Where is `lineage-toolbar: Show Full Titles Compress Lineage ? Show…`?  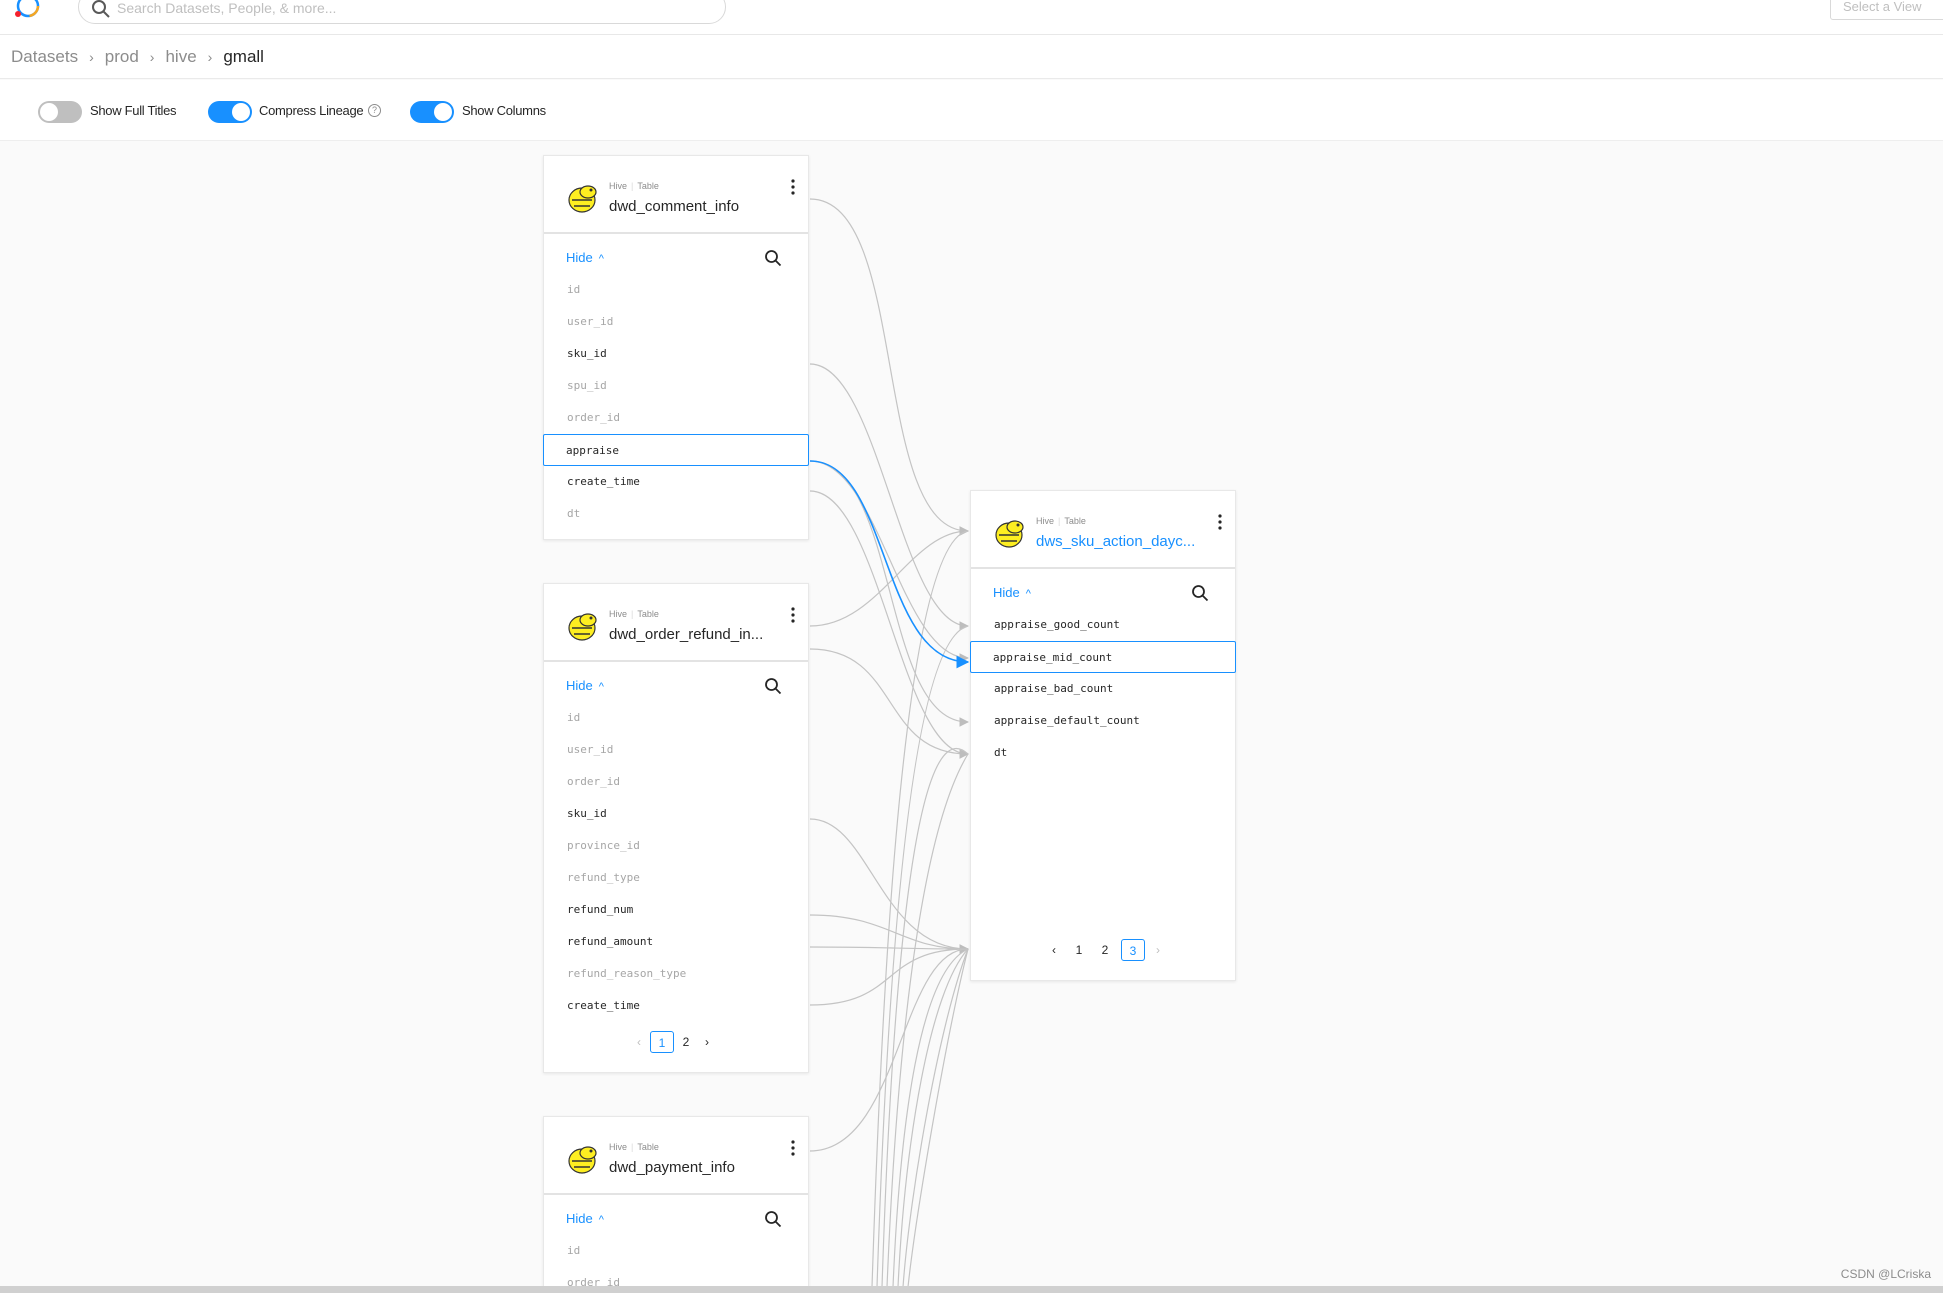
lineage-toolbar: Show Full Titles Compress Lineage ? Show… is located at coordinates (971, 110).